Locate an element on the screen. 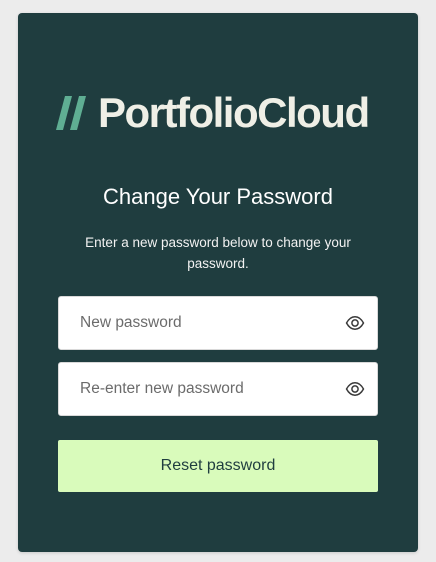 The image size is (436, 562). brand-logo: PortfolioCloud is located at coordinates (218, 112).